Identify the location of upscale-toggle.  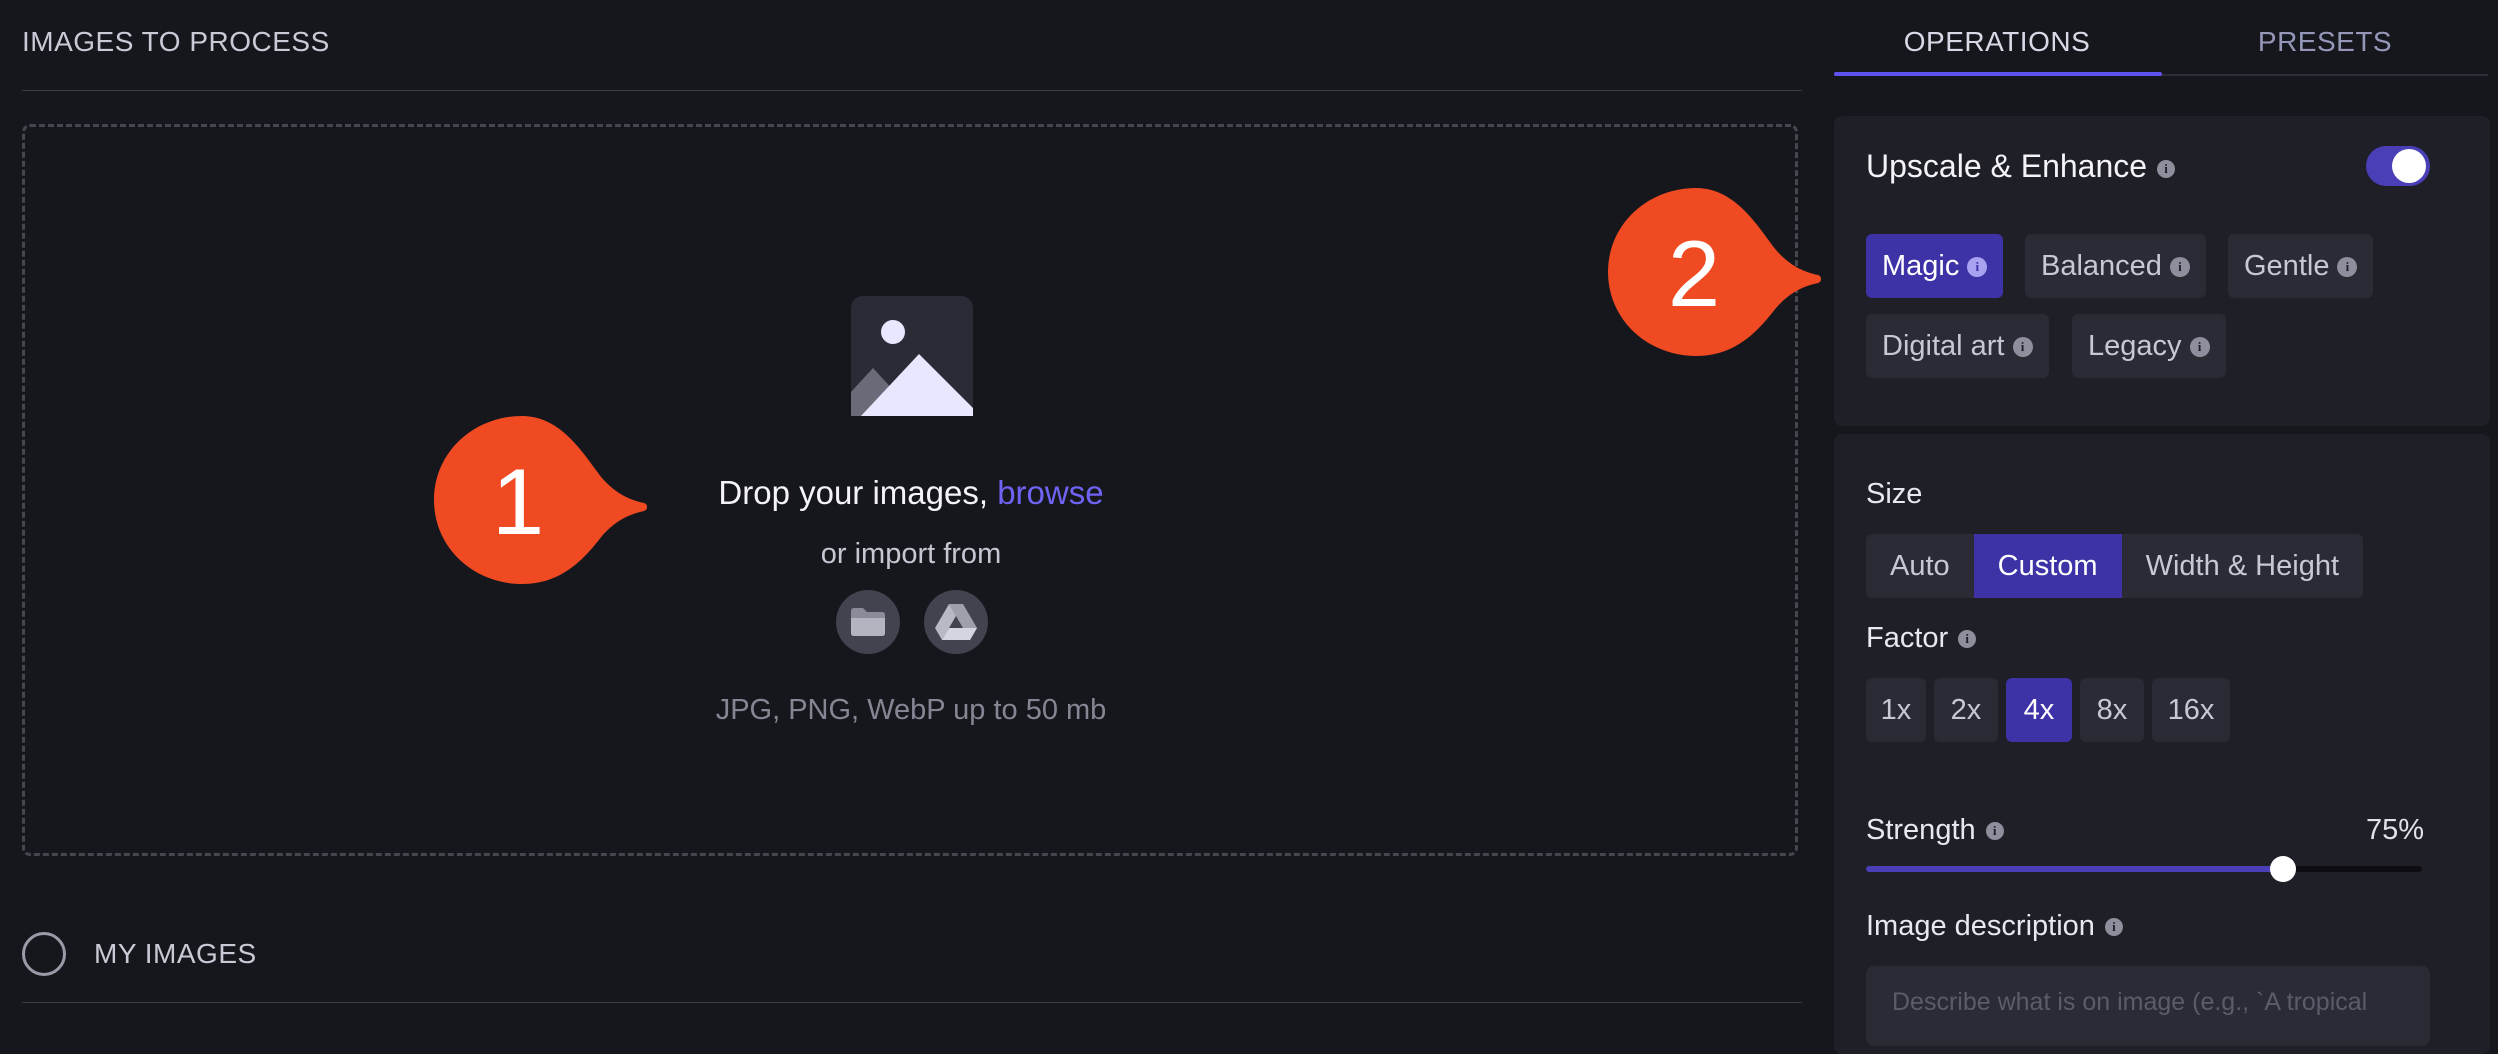
(2398, 166).